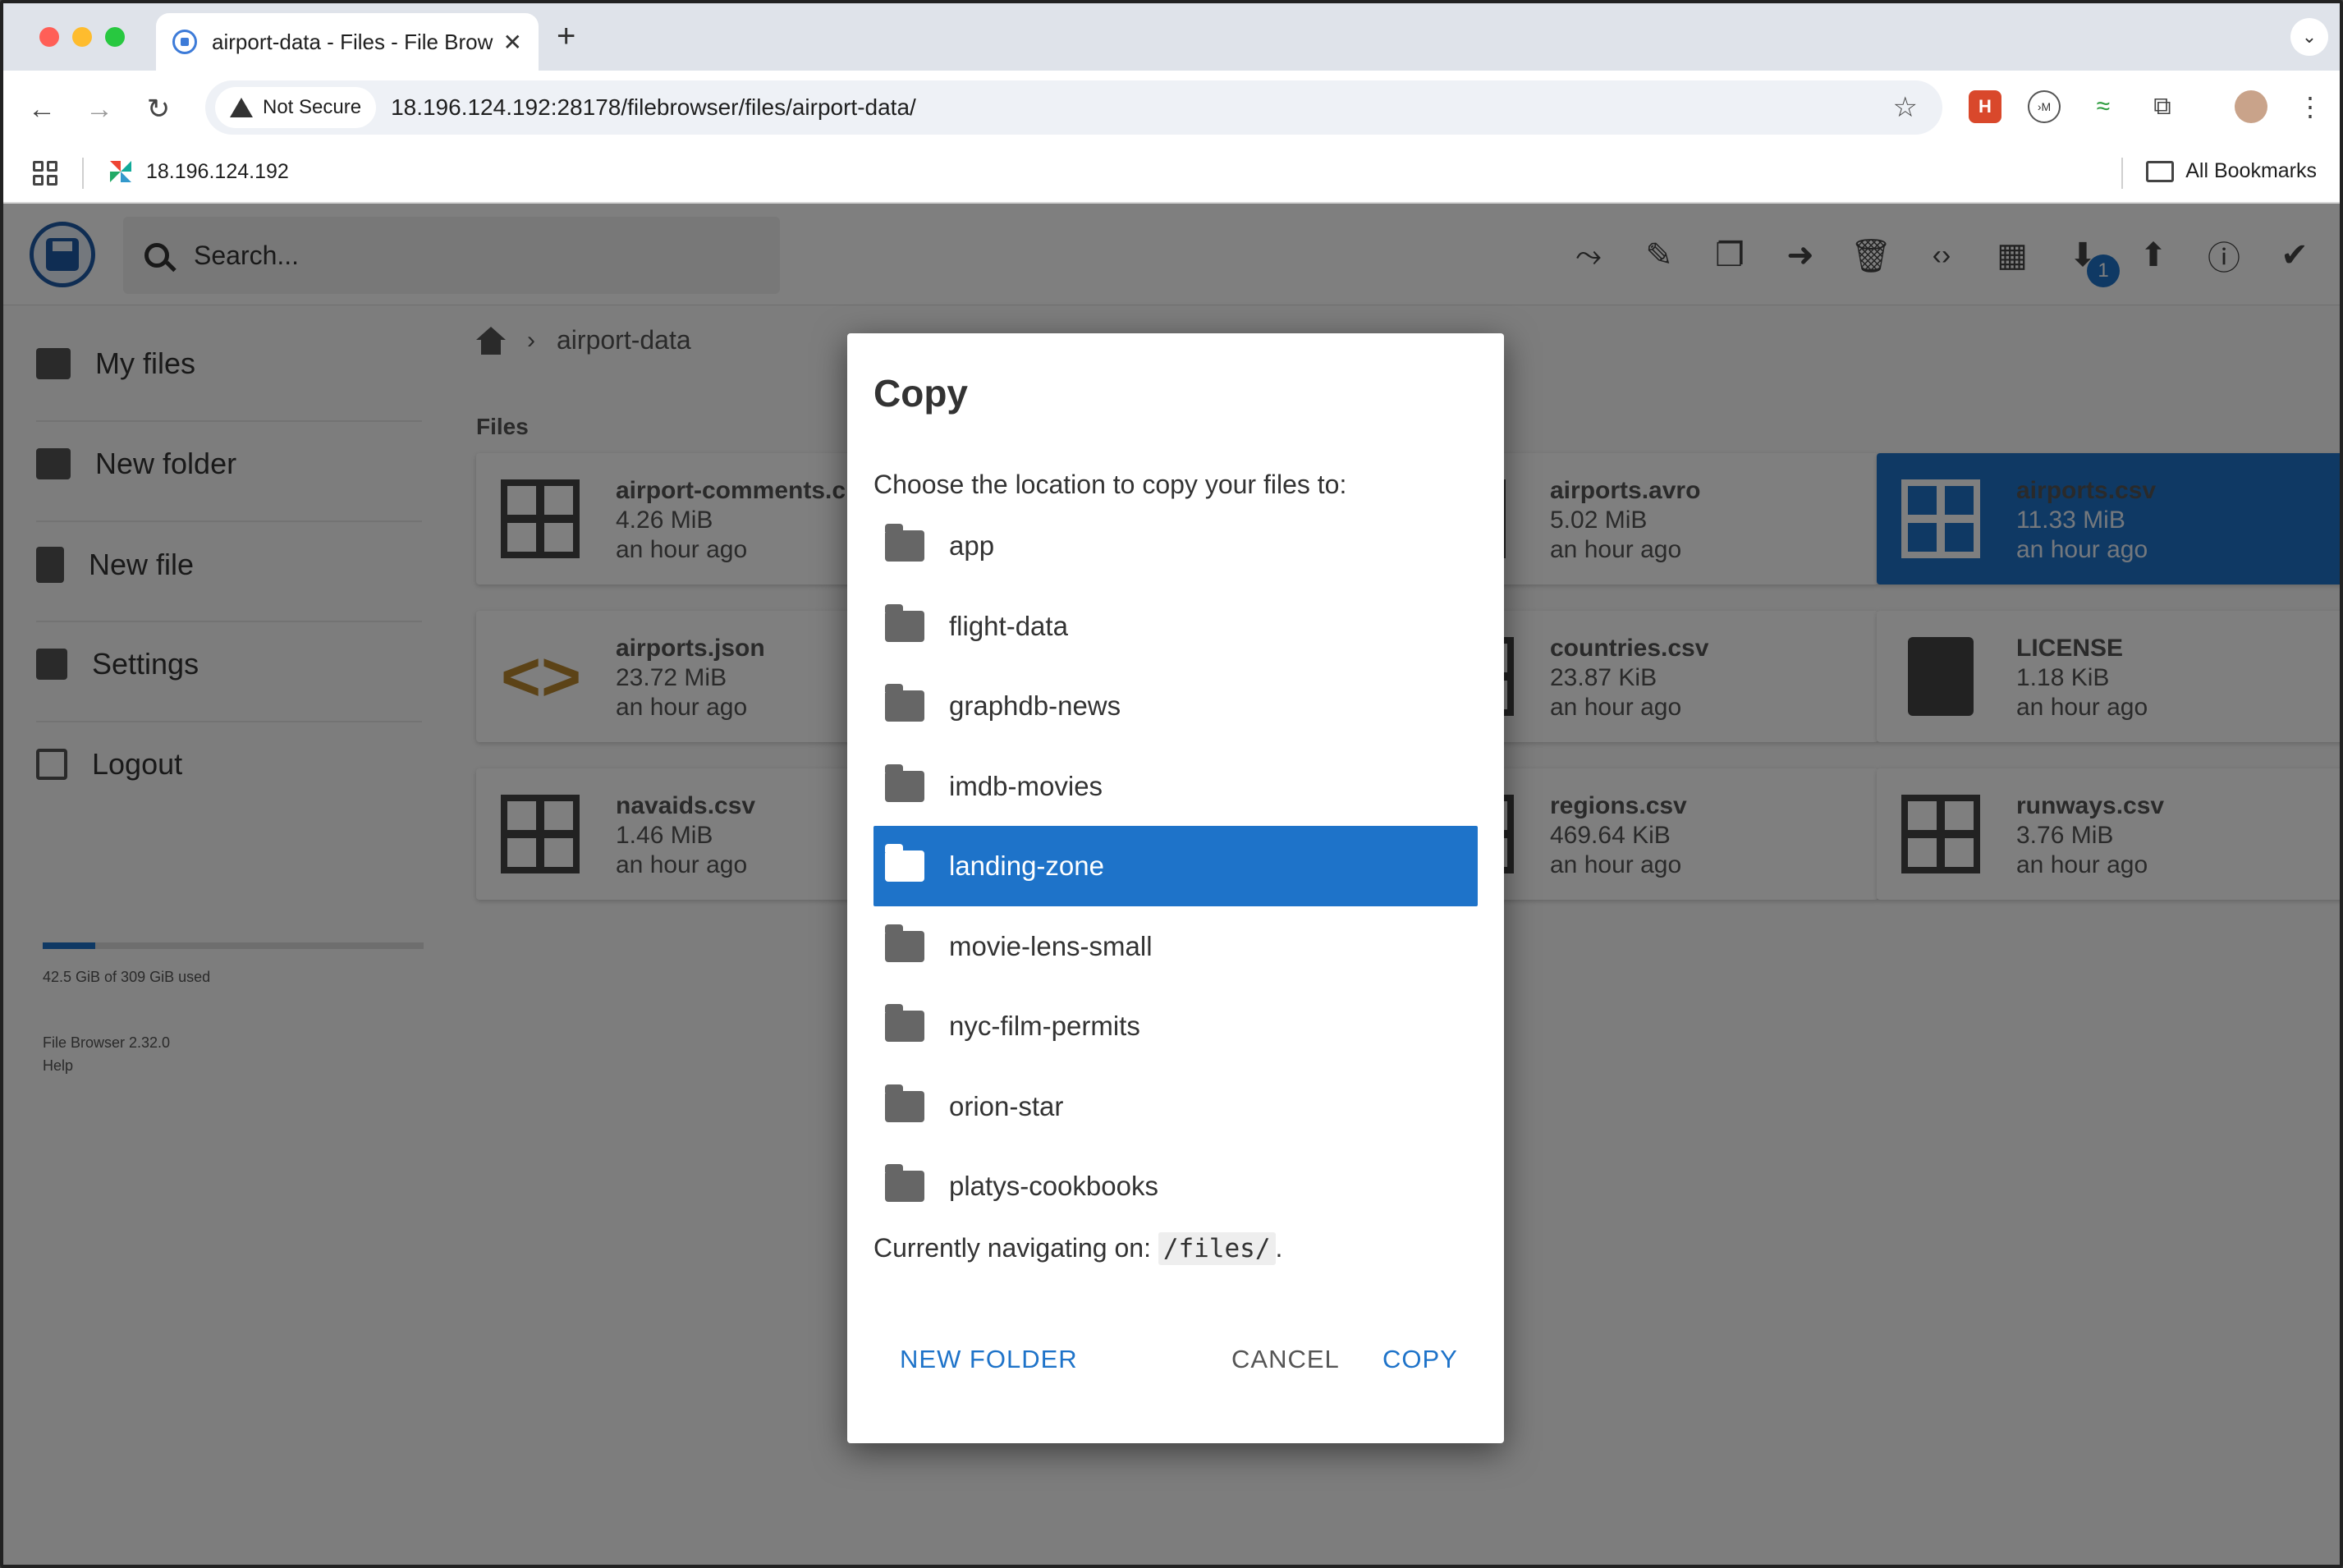 The width and height of the screenshot is (2343, 1568). Describe the element at coordinates (566, 36) in the screenshot. I see `new-tab-button: +` at that location.